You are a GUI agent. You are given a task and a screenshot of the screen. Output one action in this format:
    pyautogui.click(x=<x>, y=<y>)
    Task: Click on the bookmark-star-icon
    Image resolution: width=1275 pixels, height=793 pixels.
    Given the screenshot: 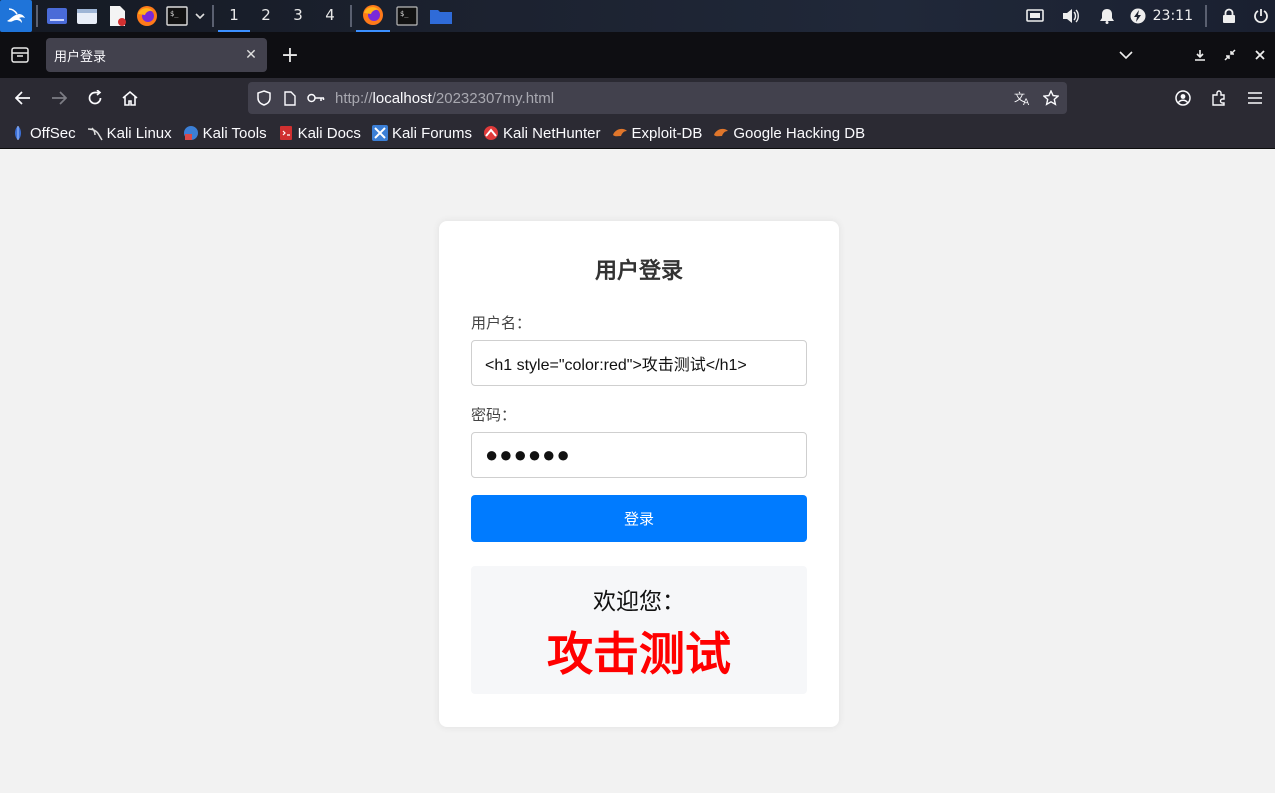 What is the action you would take?
    pyautogui.click(x=1051, y=98)
    